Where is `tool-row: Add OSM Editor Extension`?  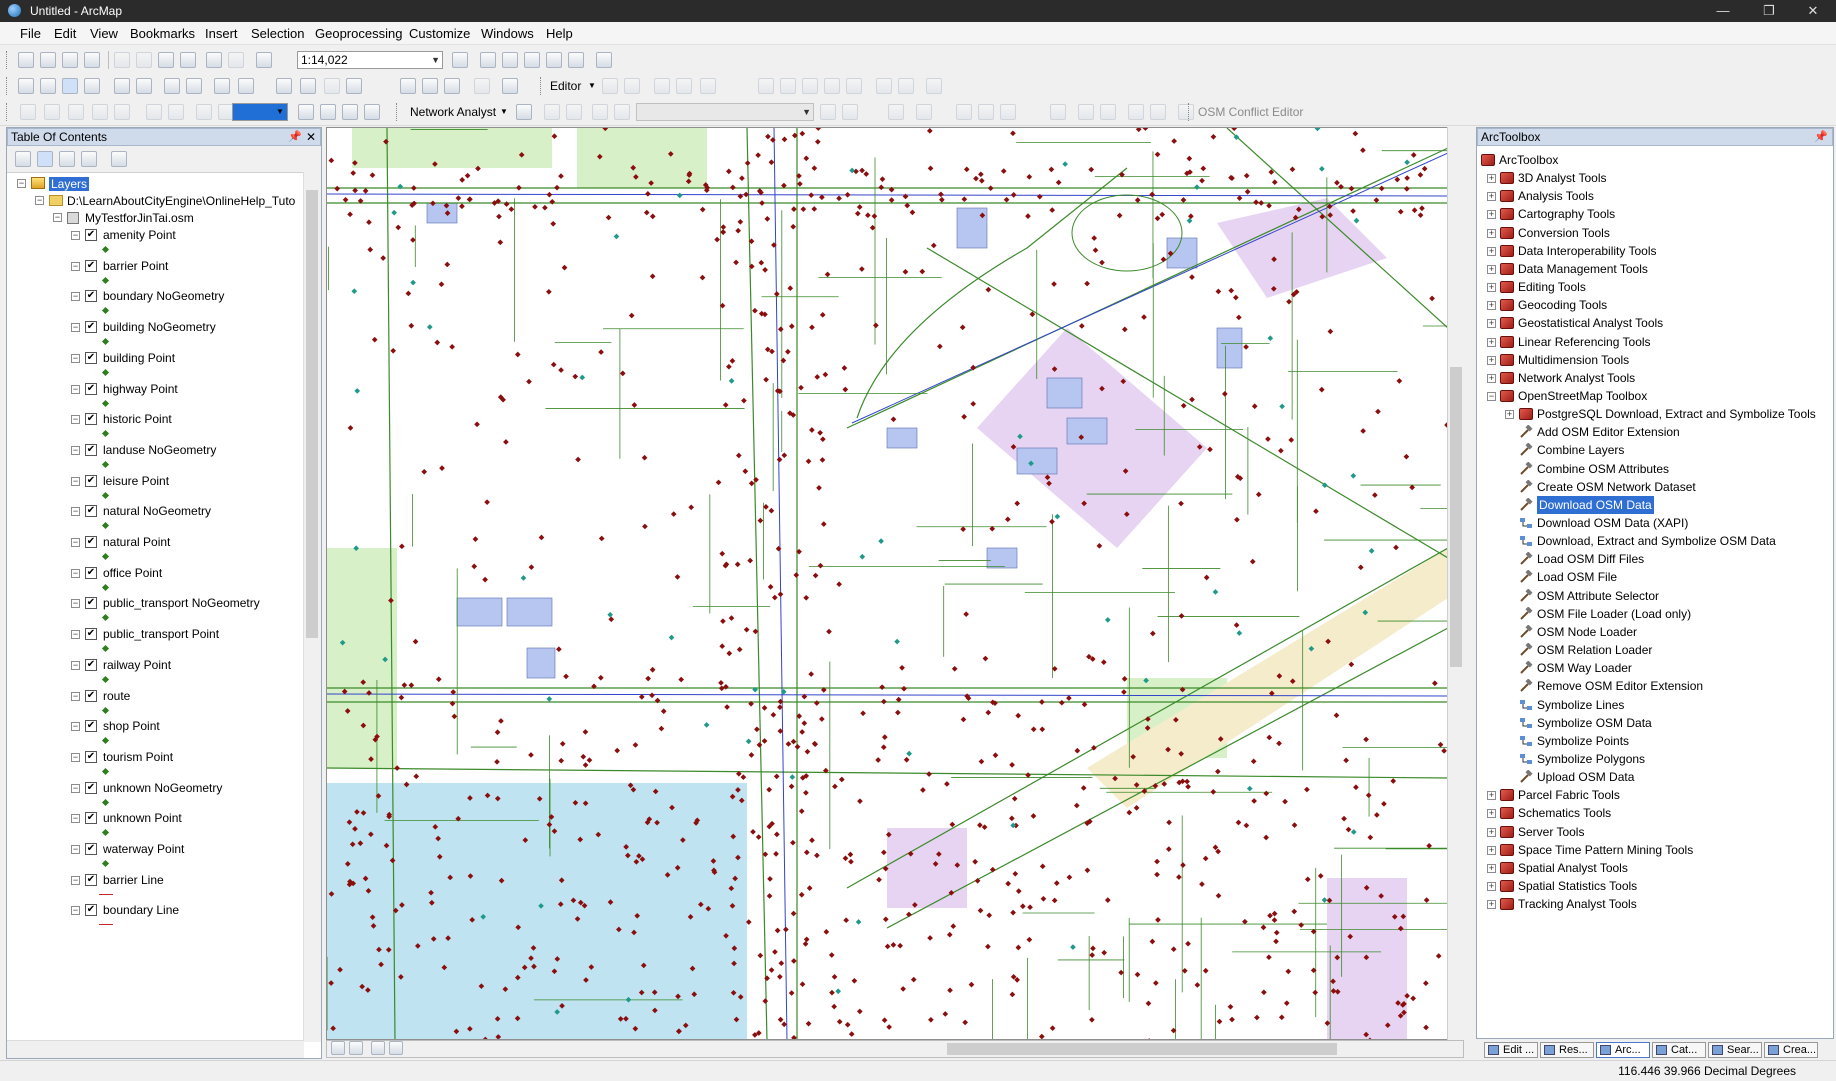
tool-row: Add OSM Editor Extension is located at coordinates (1652, 432).